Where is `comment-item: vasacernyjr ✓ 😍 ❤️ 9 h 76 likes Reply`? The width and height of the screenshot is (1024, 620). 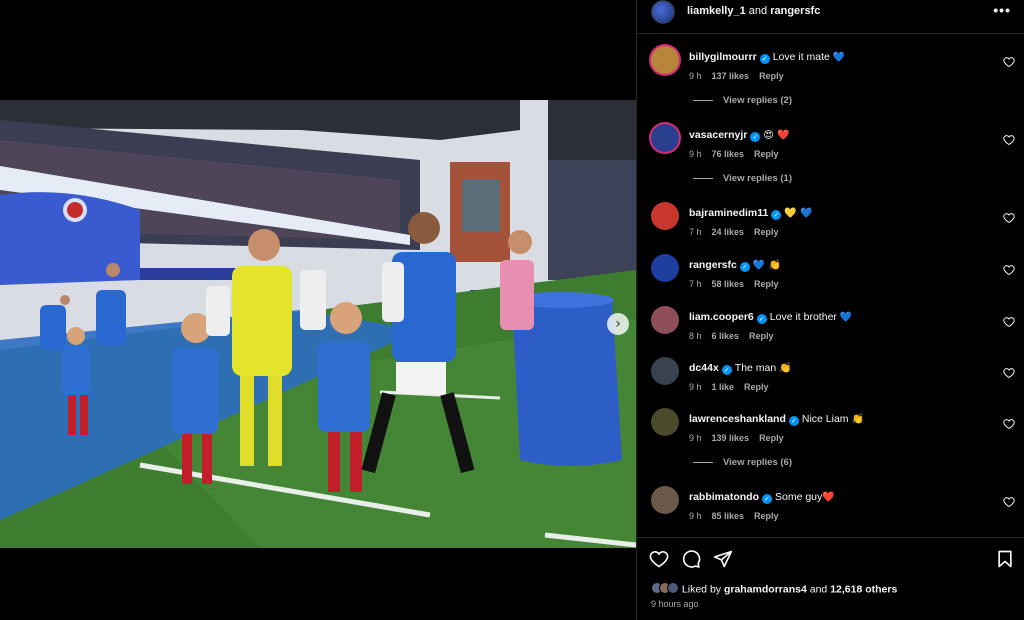
comment-item: vasacernyjr ✓ 😍 ❤️ 9 h 76 likes Reply is located at coordinates (830, 139).